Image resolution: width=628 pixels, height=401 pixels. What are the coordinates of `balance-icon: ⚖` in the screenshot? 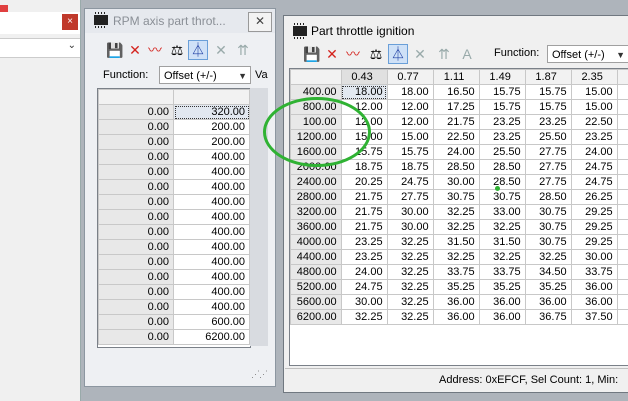 It's located at (177, 50).